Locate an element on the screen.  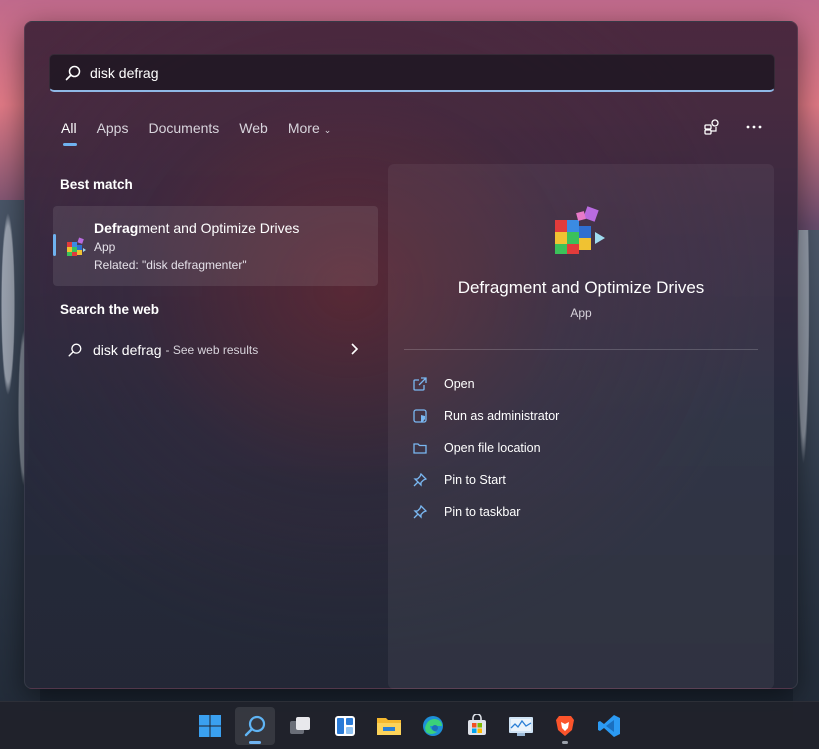
edge-icon is located at coordinates (433, 726).